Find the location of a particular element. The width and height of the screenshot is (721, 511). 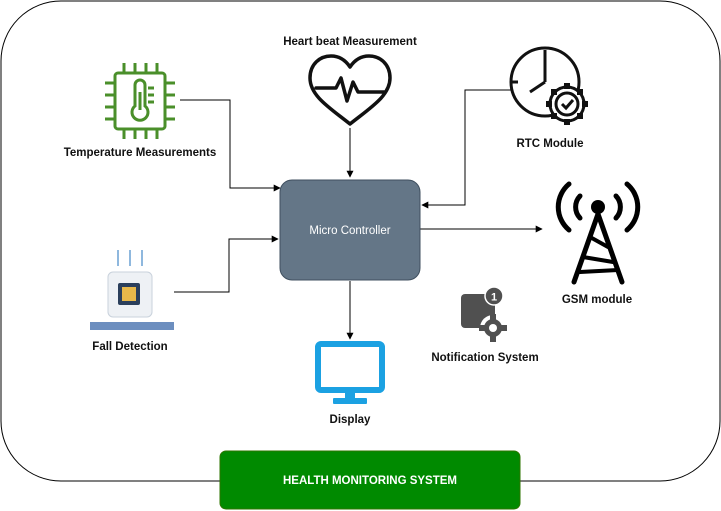

temperature-label: Temperature Measurements is located at coordinates (140, 153).